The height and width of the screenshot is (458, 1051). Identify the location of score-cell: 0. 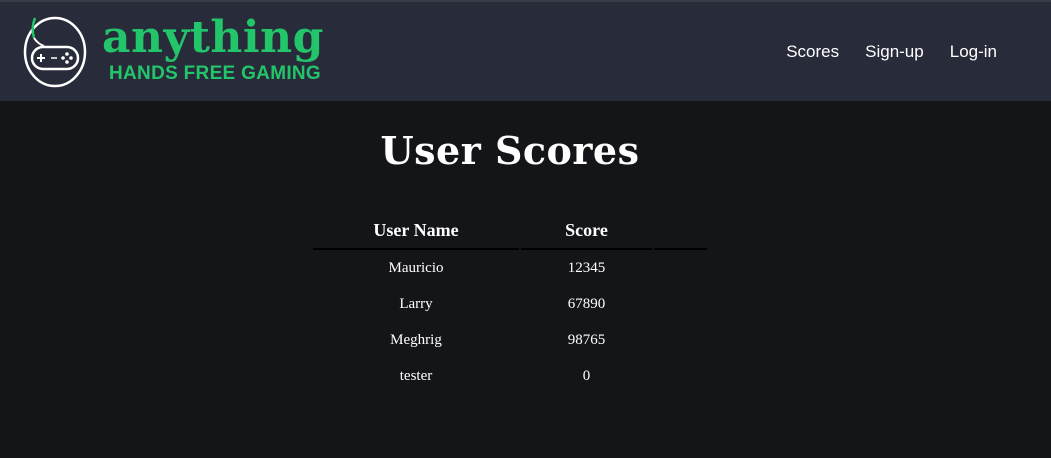
(586, 375).